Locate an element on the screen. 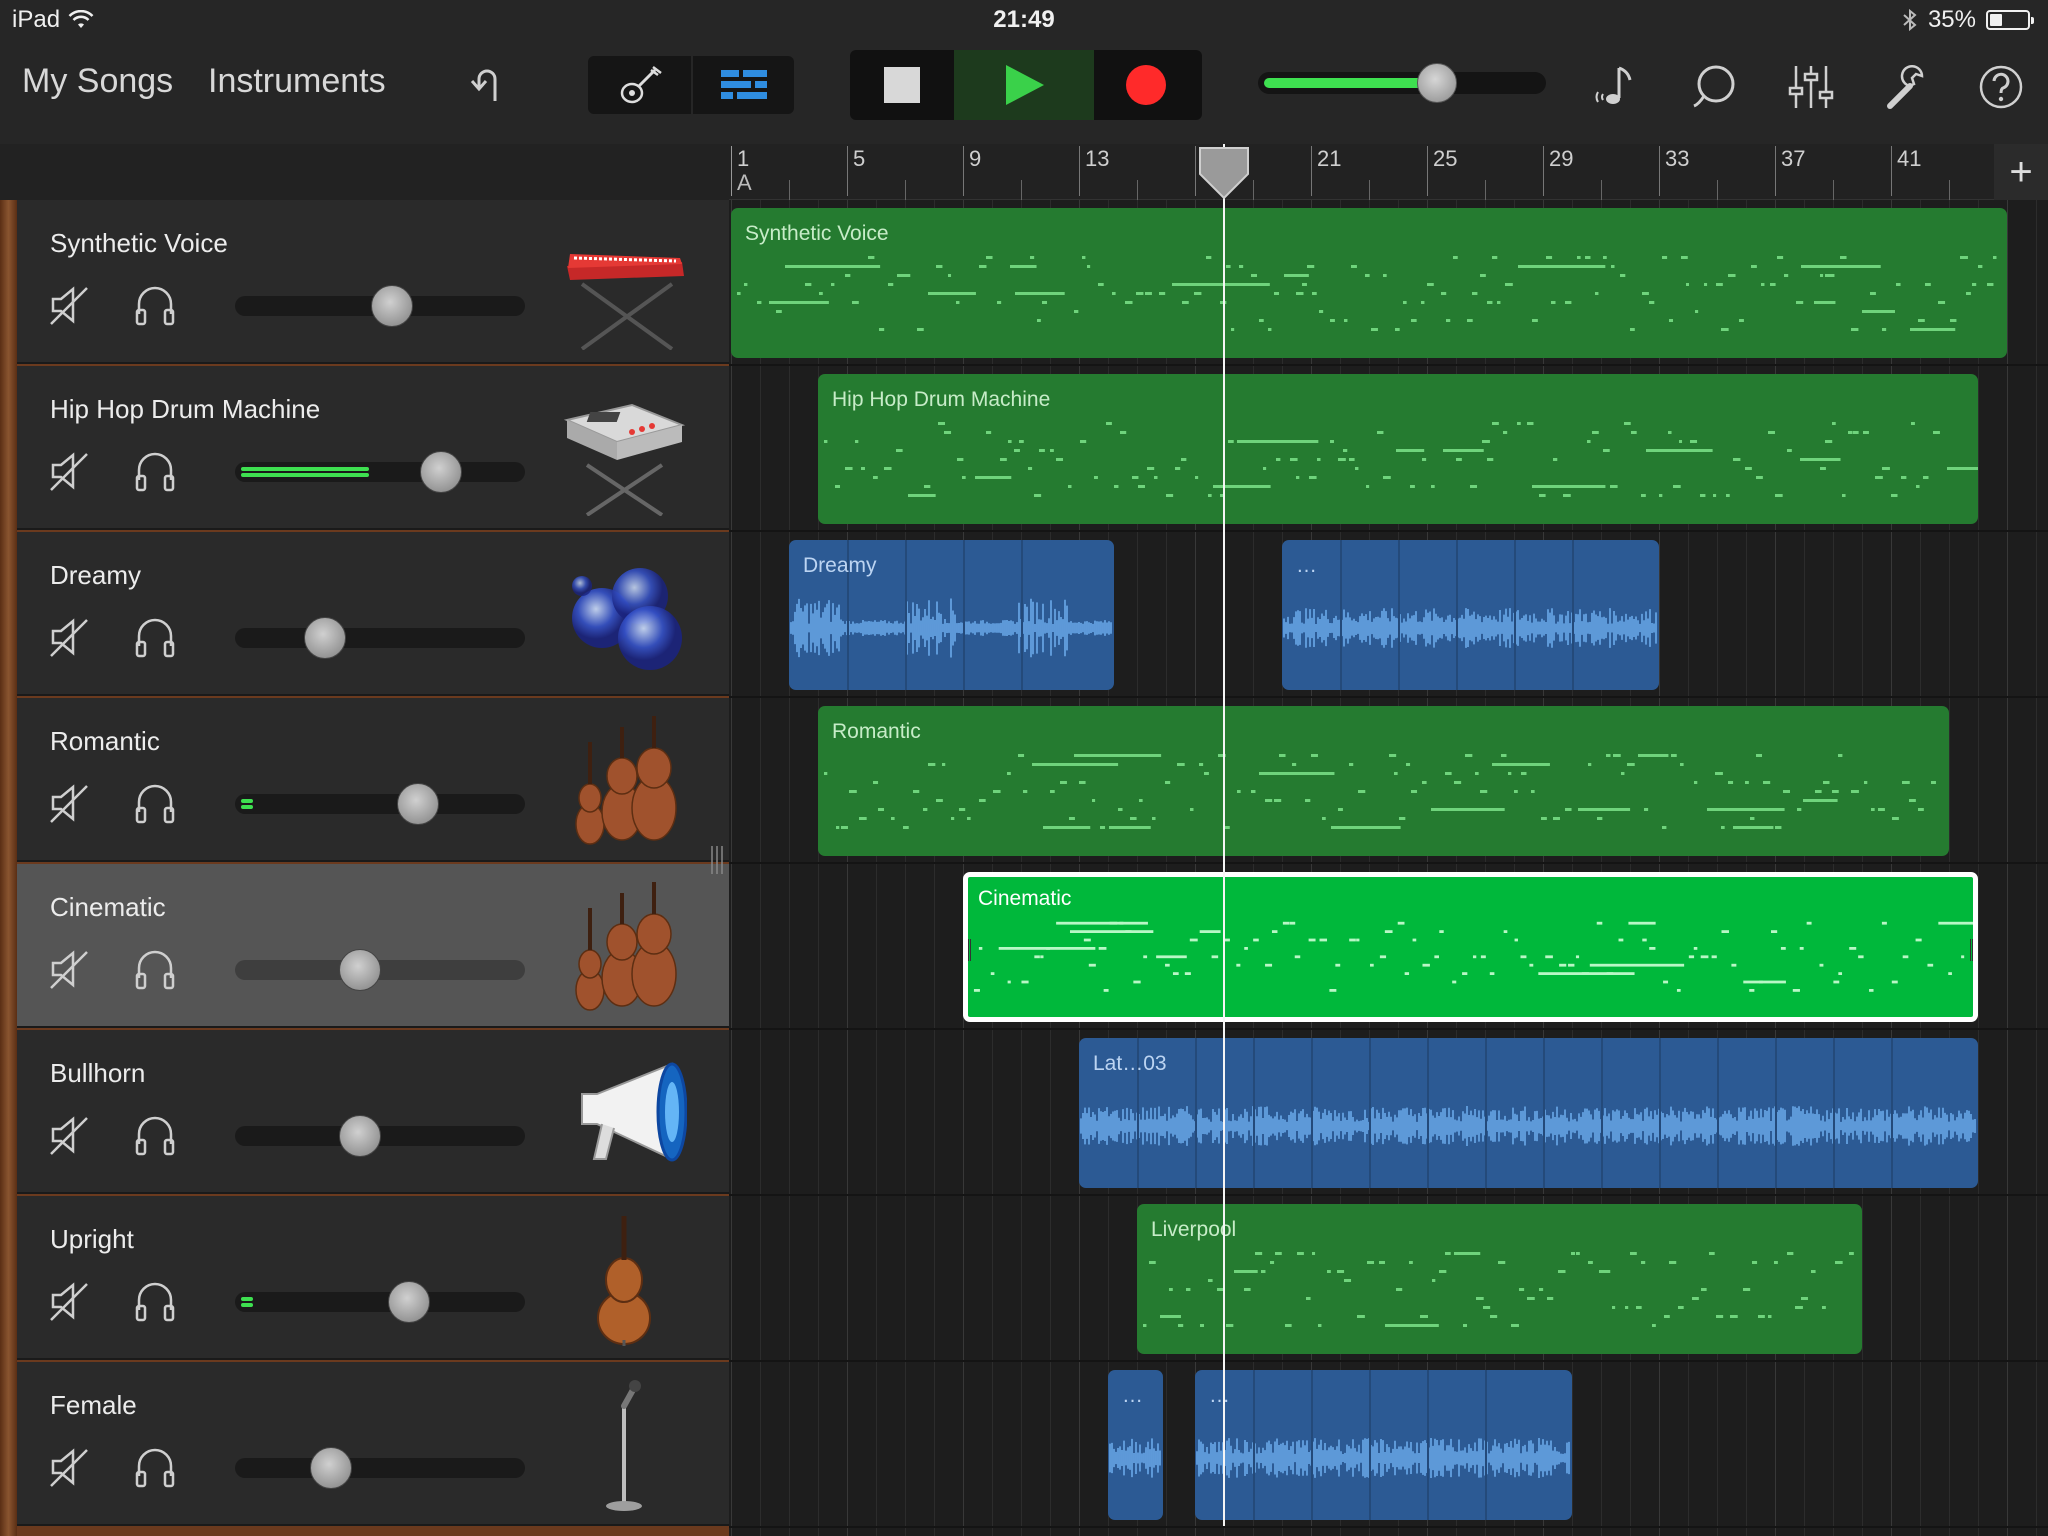 Image resolution: width=2048 pixels, height=1536 pixels. region-label: Lat…03 is located at coordinates (1130, 1063).